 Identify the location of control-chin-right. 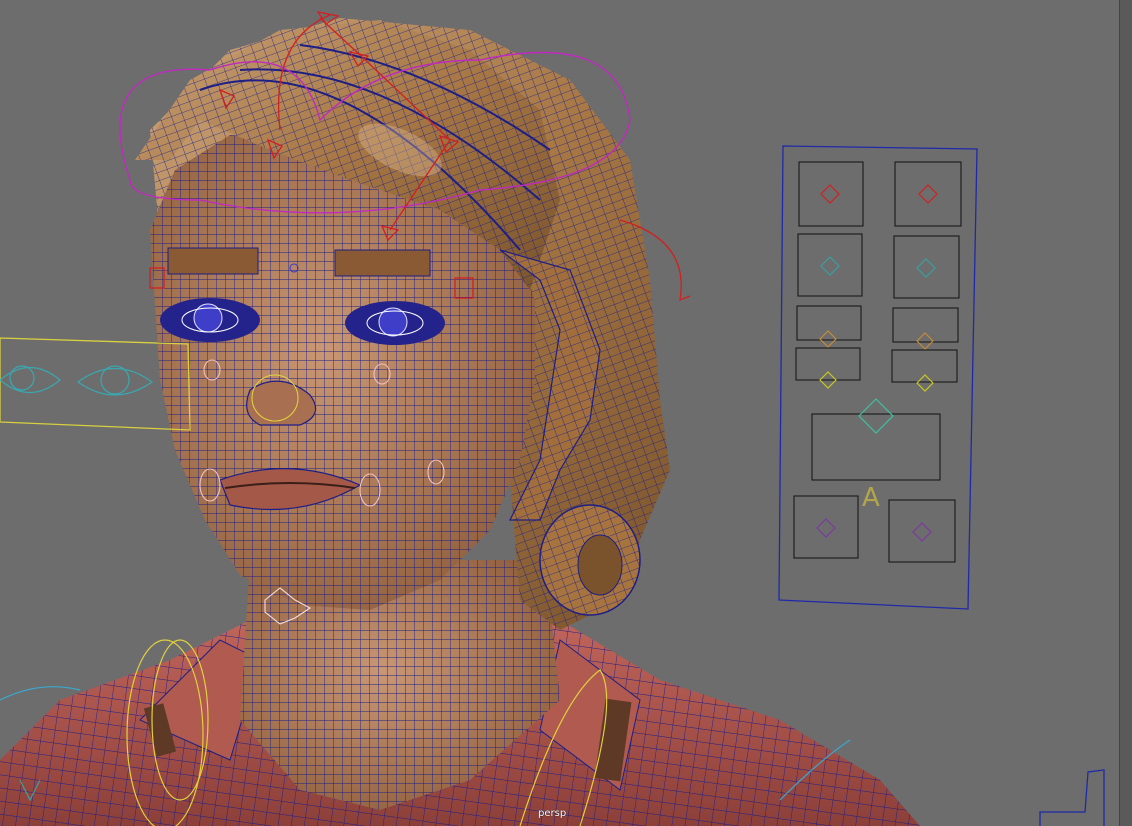
(922, 532).